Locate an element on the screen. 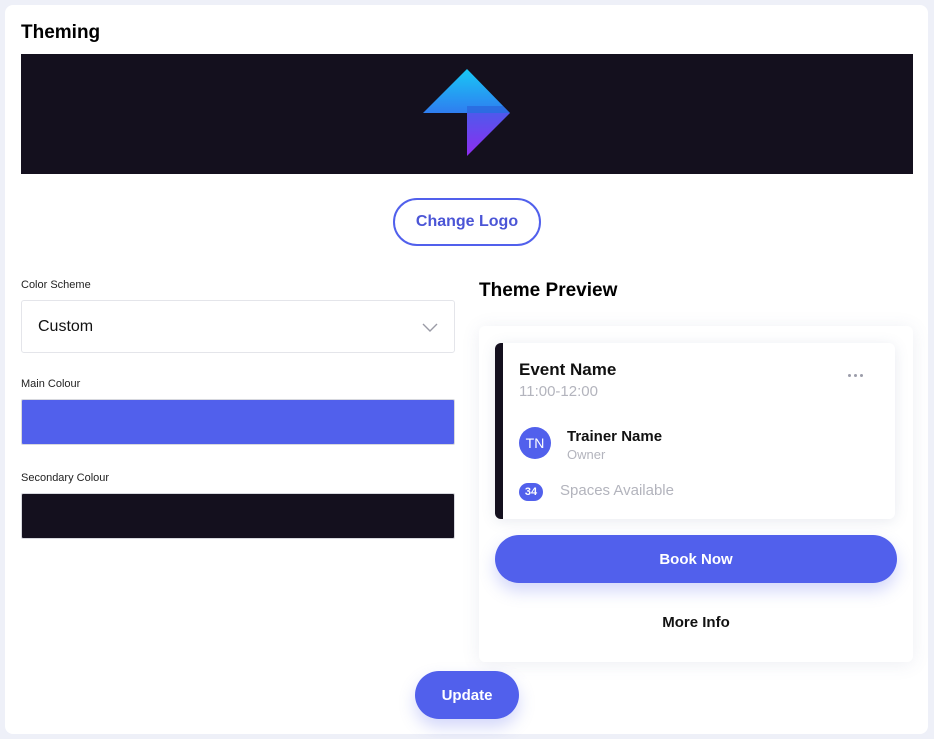  page-title: Theming is located at coordinates (61, 32).